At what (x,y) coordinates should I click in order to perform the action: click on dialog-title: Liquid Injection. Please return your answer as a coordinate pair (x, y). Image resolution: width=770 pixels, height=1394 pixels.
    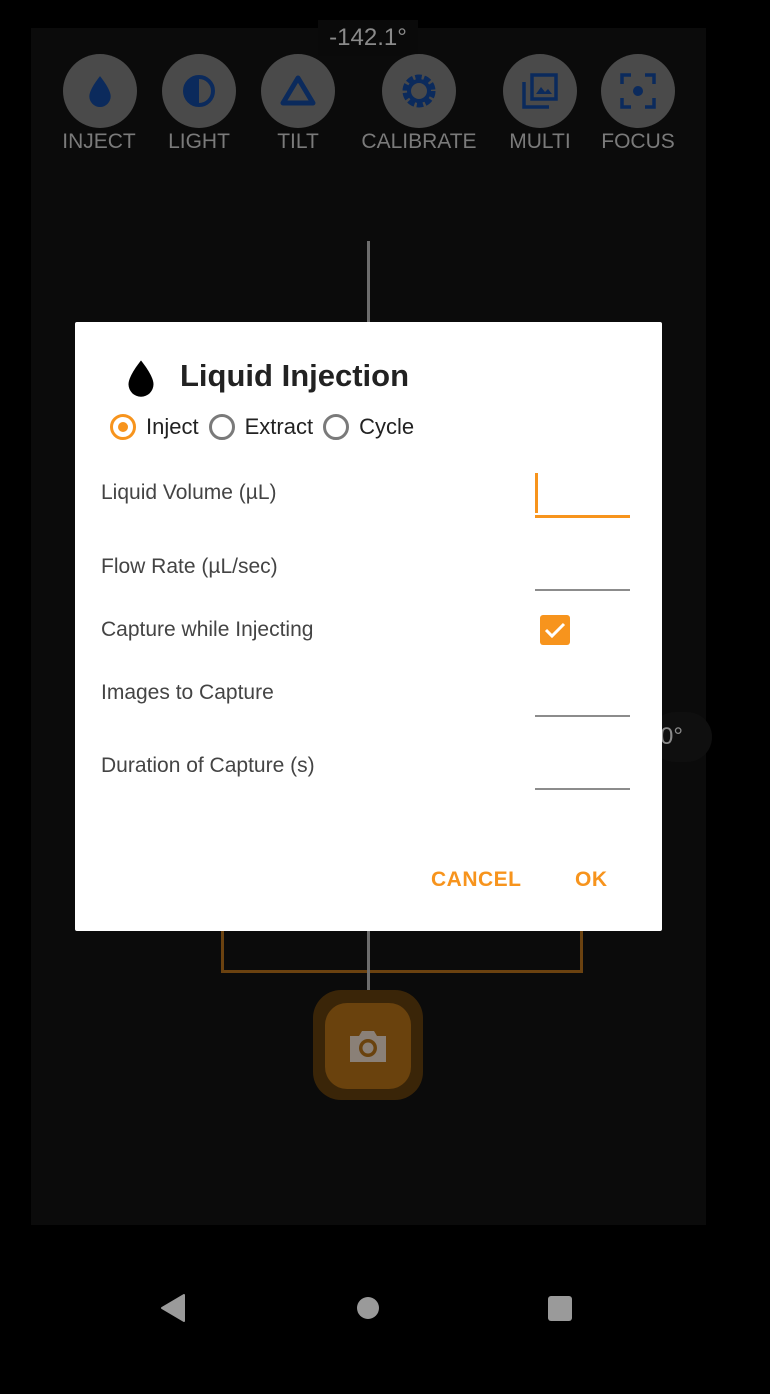
    Looking at the image, I should click on (295, 375).